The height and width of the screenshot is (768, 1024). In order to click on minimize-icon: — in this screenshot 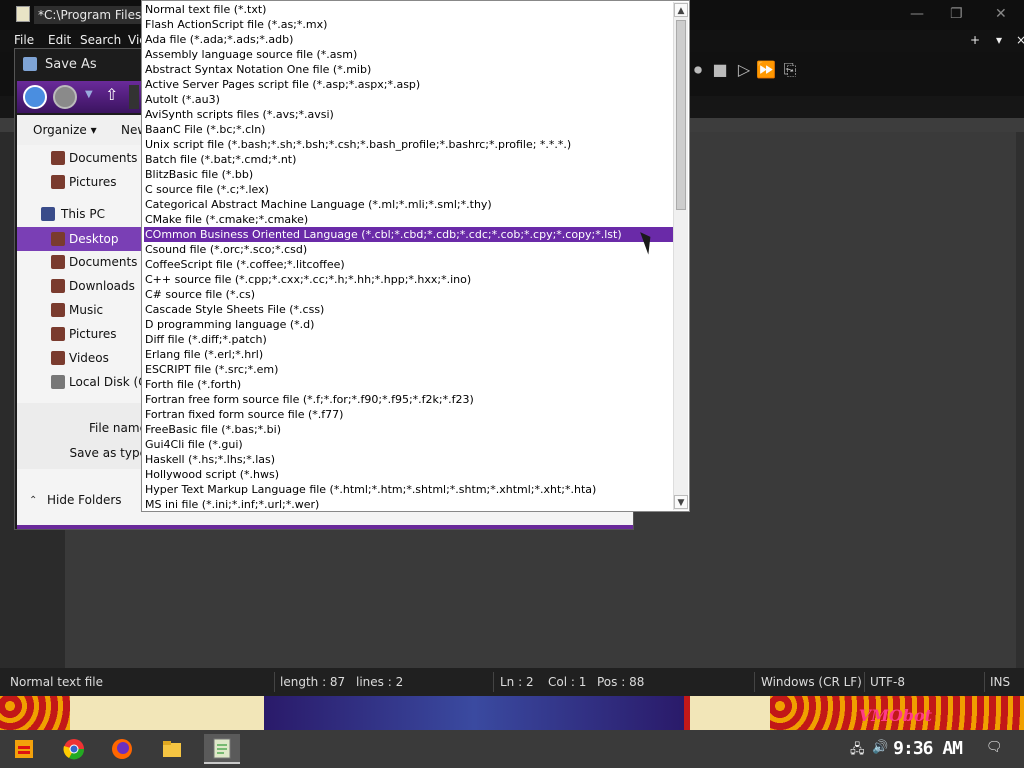, I will do `click(917, 14)`.